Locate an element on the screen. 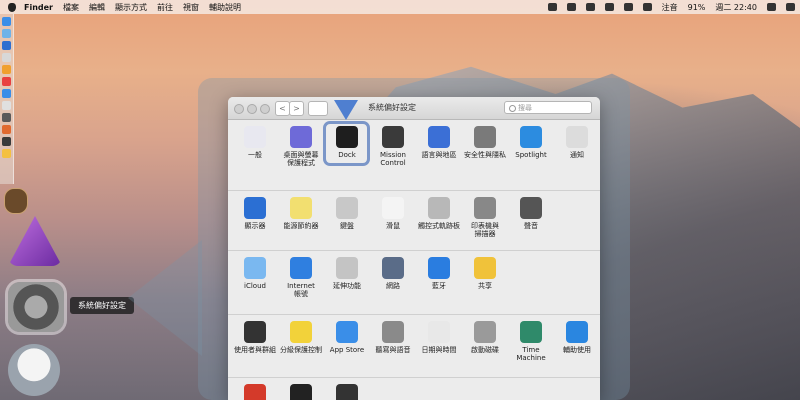 The height and width of the screenshot is (400, 800). preference-pane: 通知 is located at coordinates (577, 146).